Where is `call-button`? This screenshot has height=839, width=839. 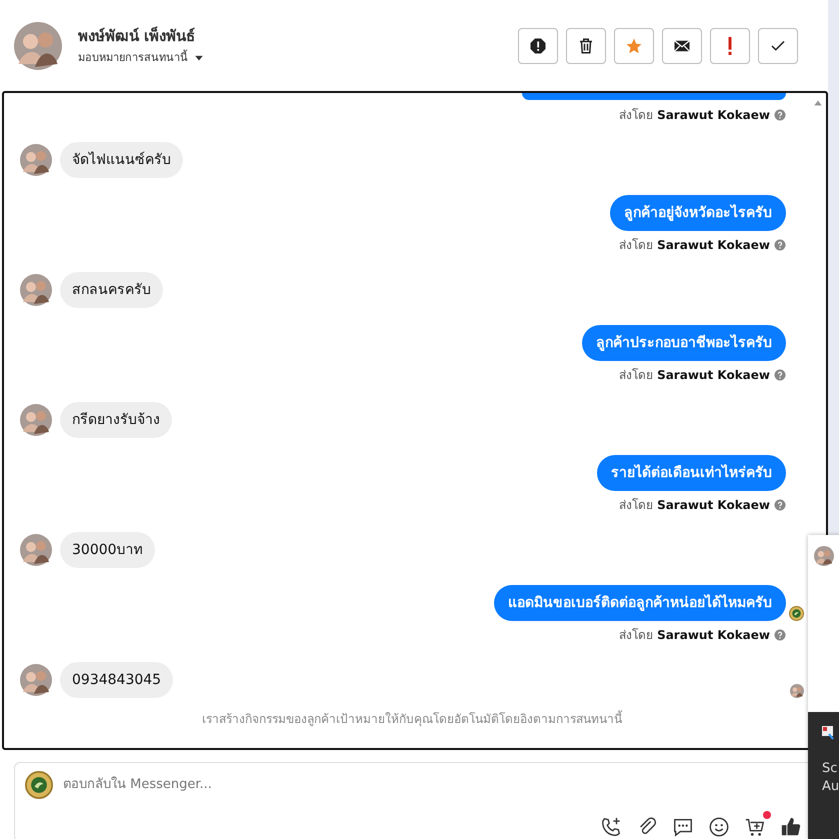 call-button is located at coordinates (611, 827).